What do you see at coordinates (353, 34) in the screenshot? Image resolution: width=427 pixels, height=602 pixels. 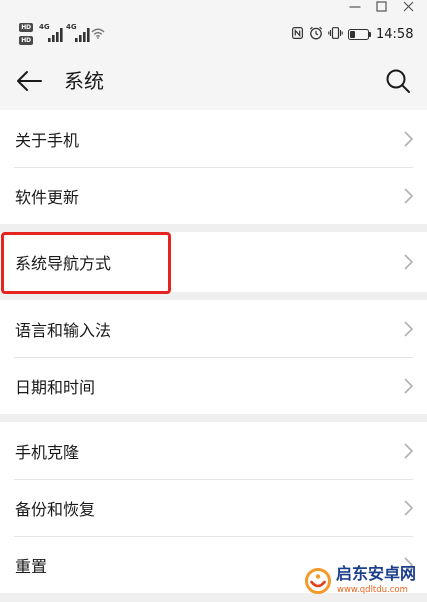 I see `battery-fill` at bounding box center [353, 34].